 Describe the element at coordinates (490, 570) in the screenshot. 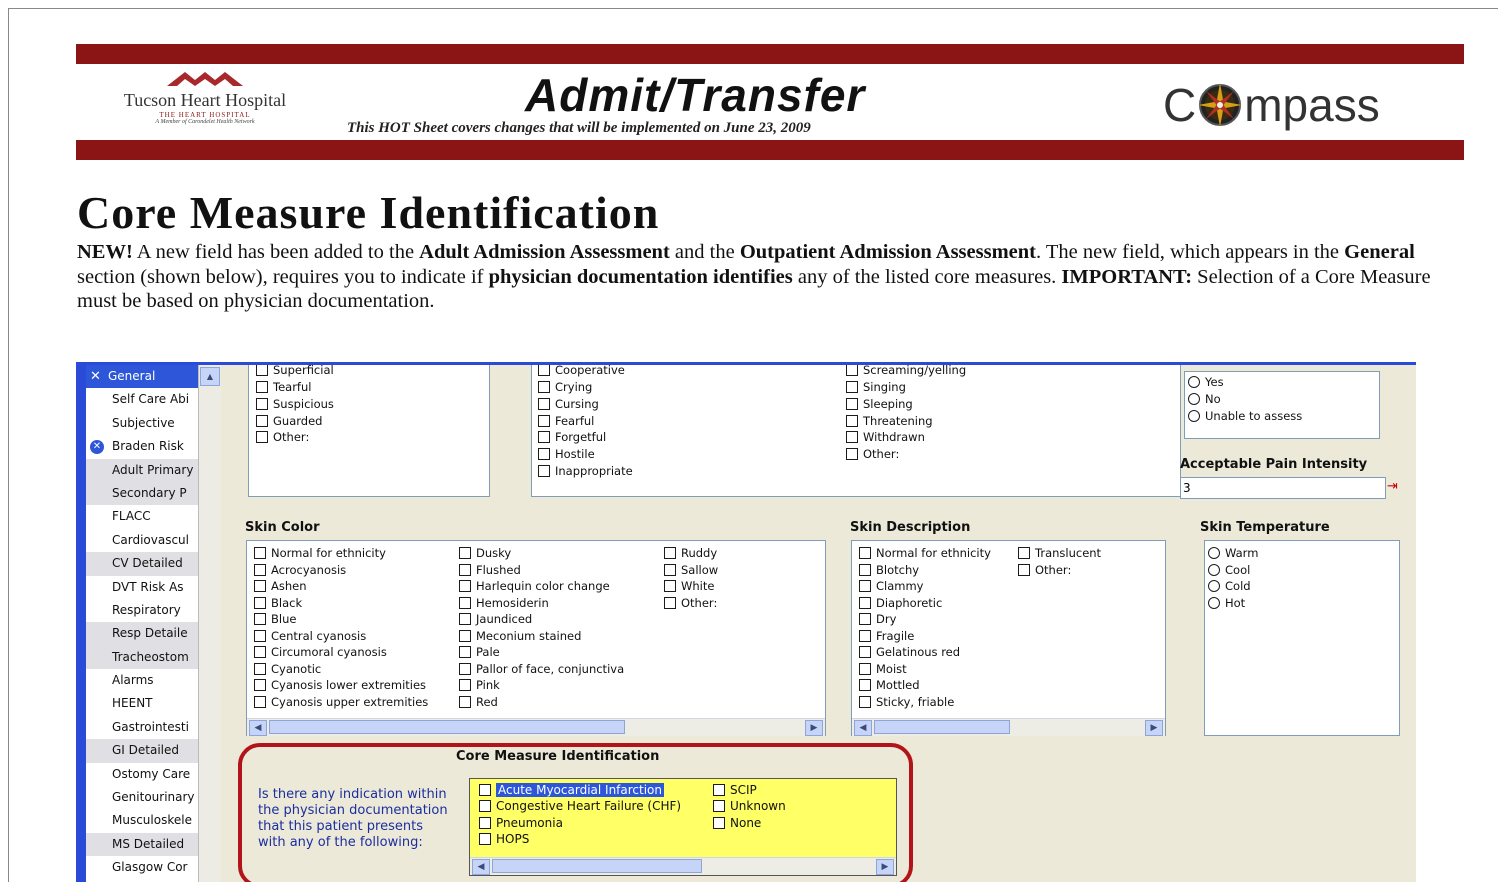

I see `checkbox-option: Flushed` at that location.